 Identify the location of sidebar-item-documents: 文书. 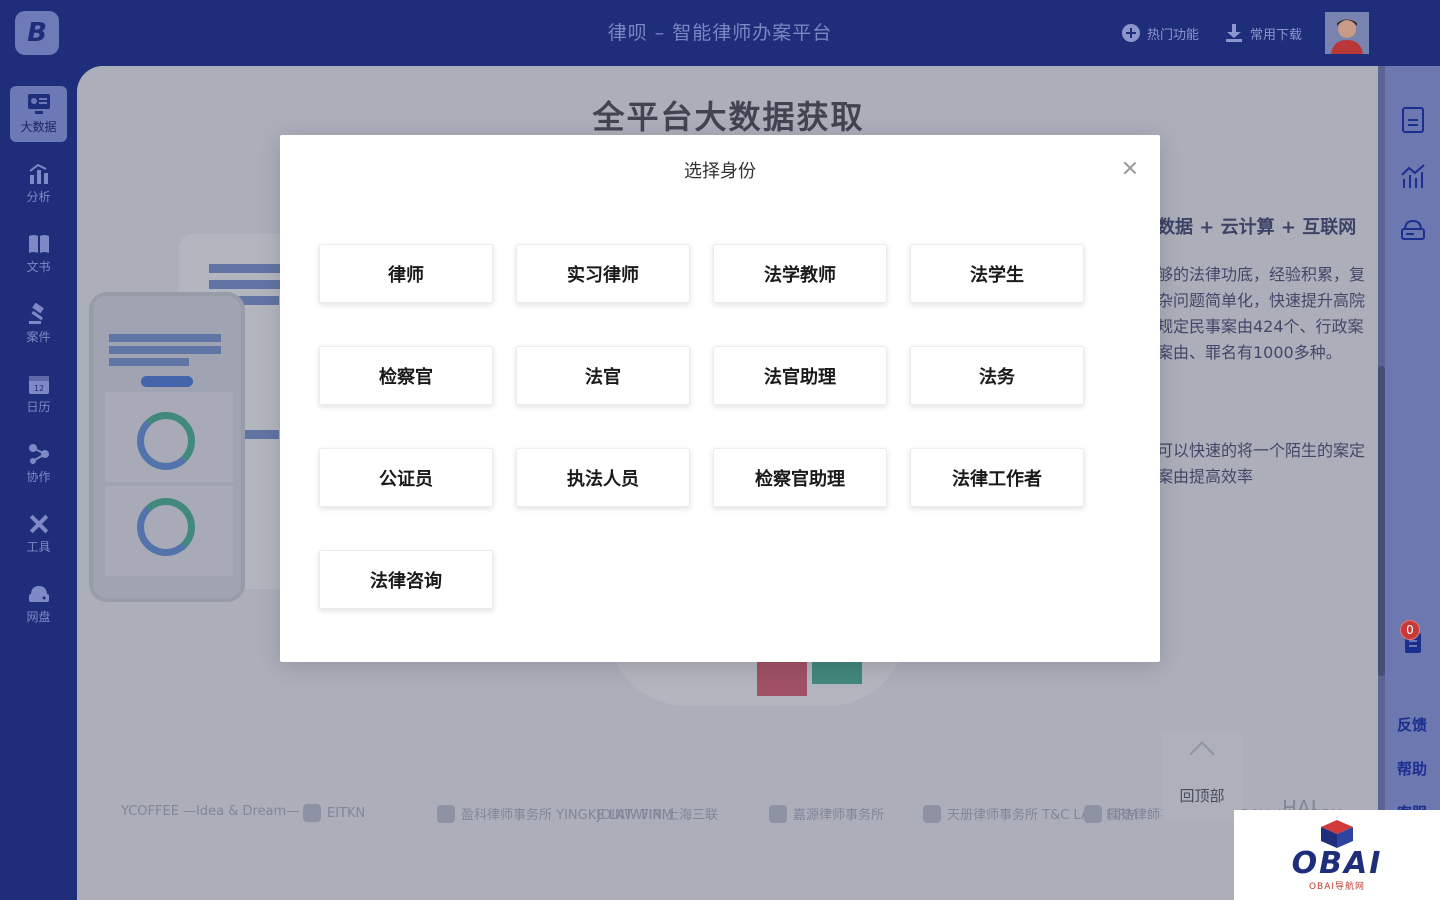
(38, 254).